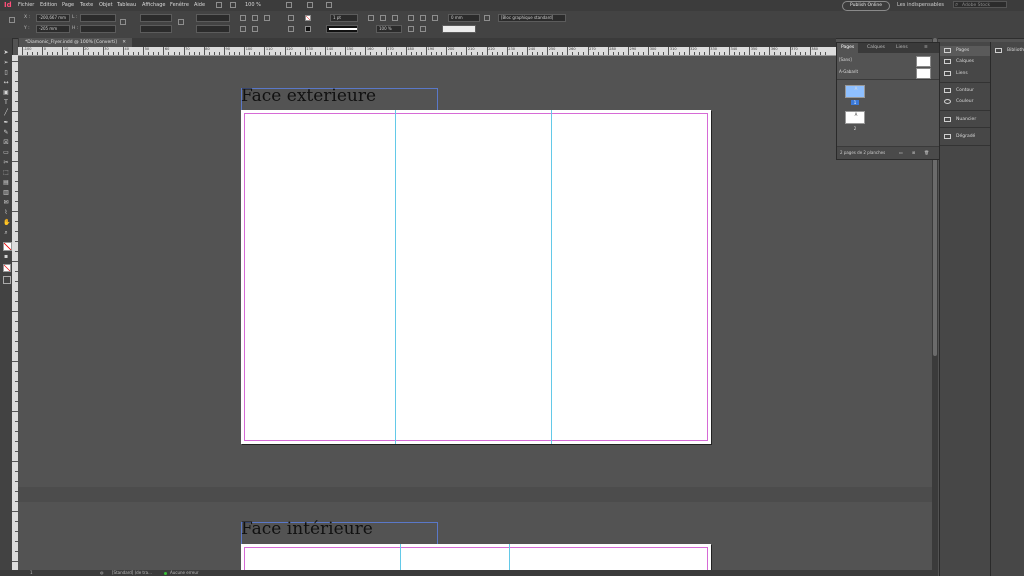 Image resolution: width=1024 pixels, height=576 pixels. I want to click on stroke-weight-field: 1 pt, so click(344, 18).